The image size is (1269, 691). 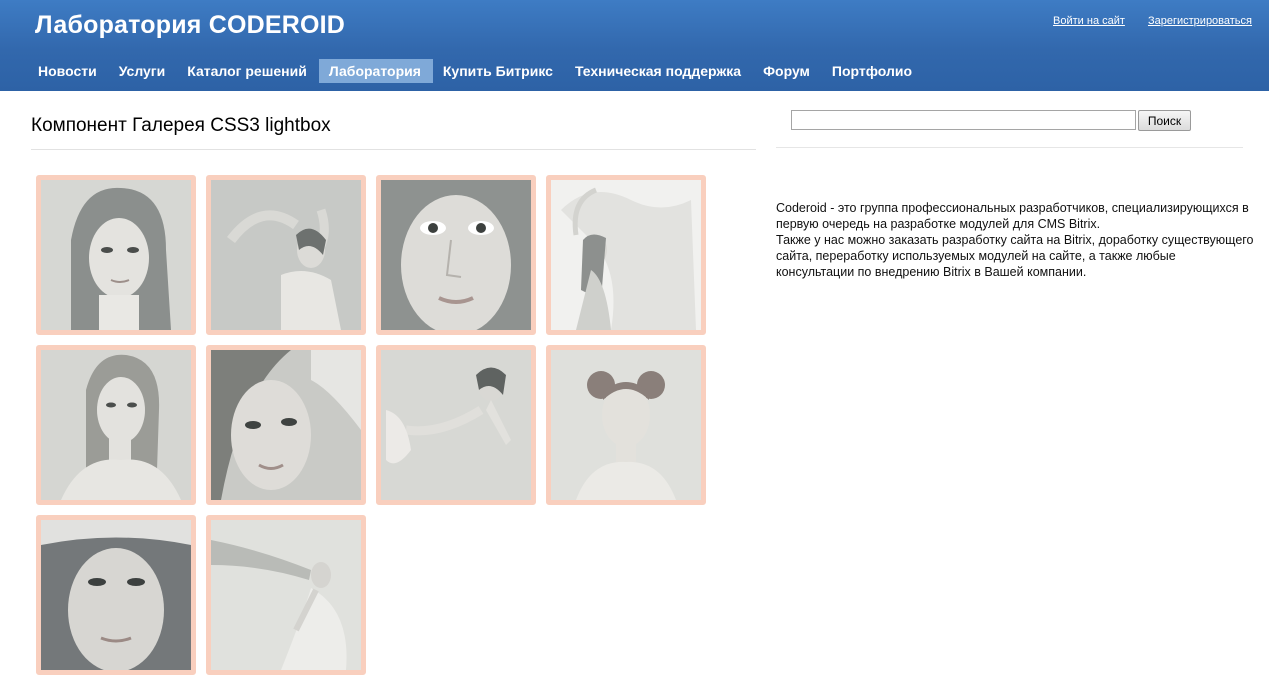 I want to click on auth-links: Войти на сайт Зарегистрироваться, so click(x=1142, y=21).